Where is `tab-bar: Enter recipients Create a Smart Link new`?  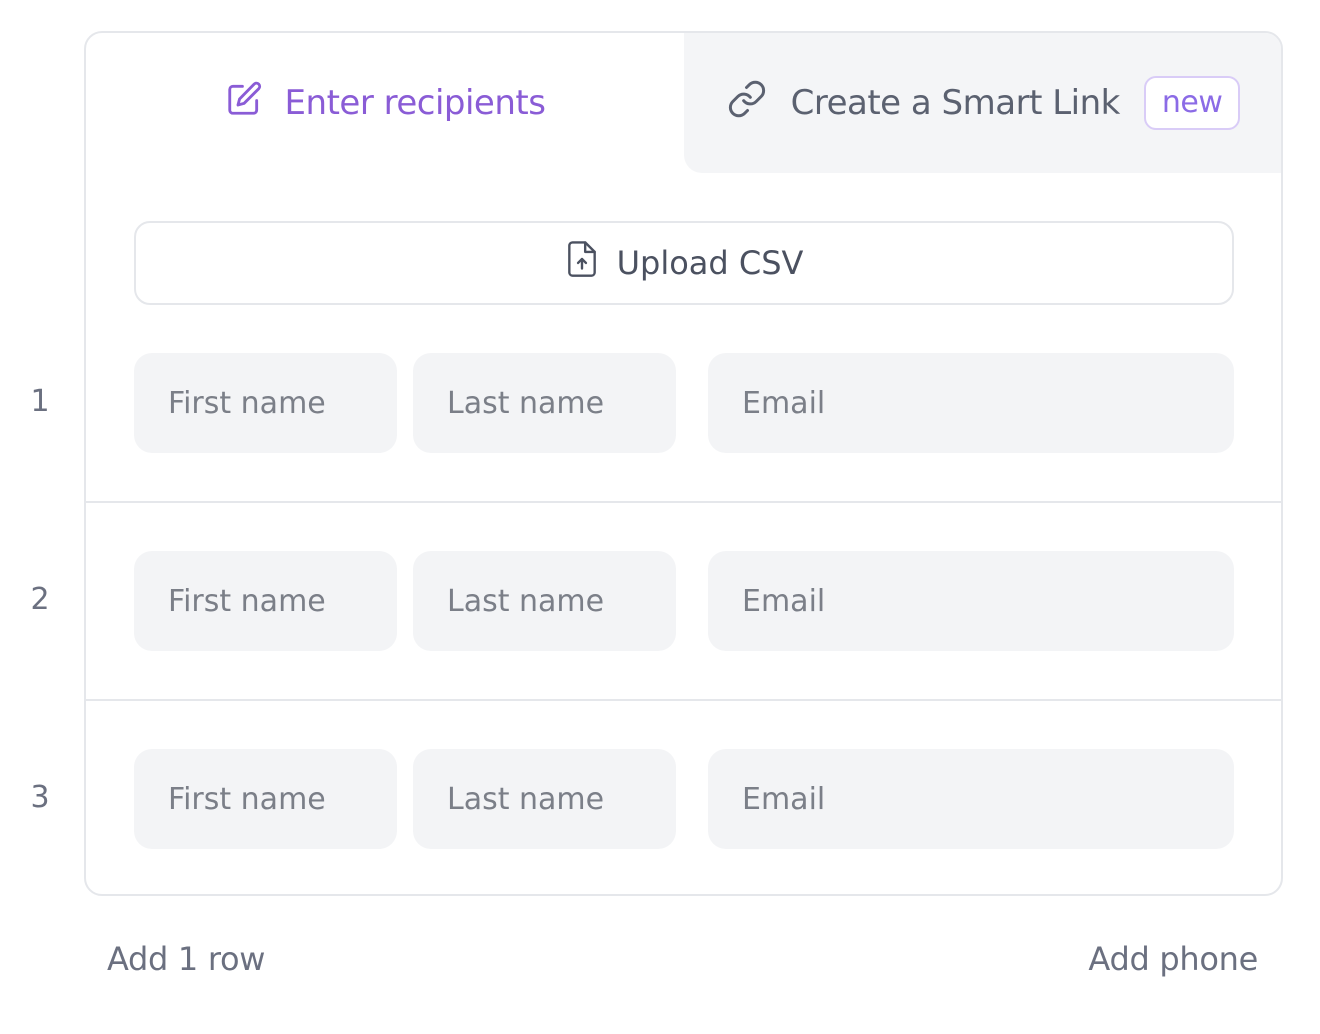
tab-bar: Enter recipients Create a Smart Link new is located at coordinates (683, 103).